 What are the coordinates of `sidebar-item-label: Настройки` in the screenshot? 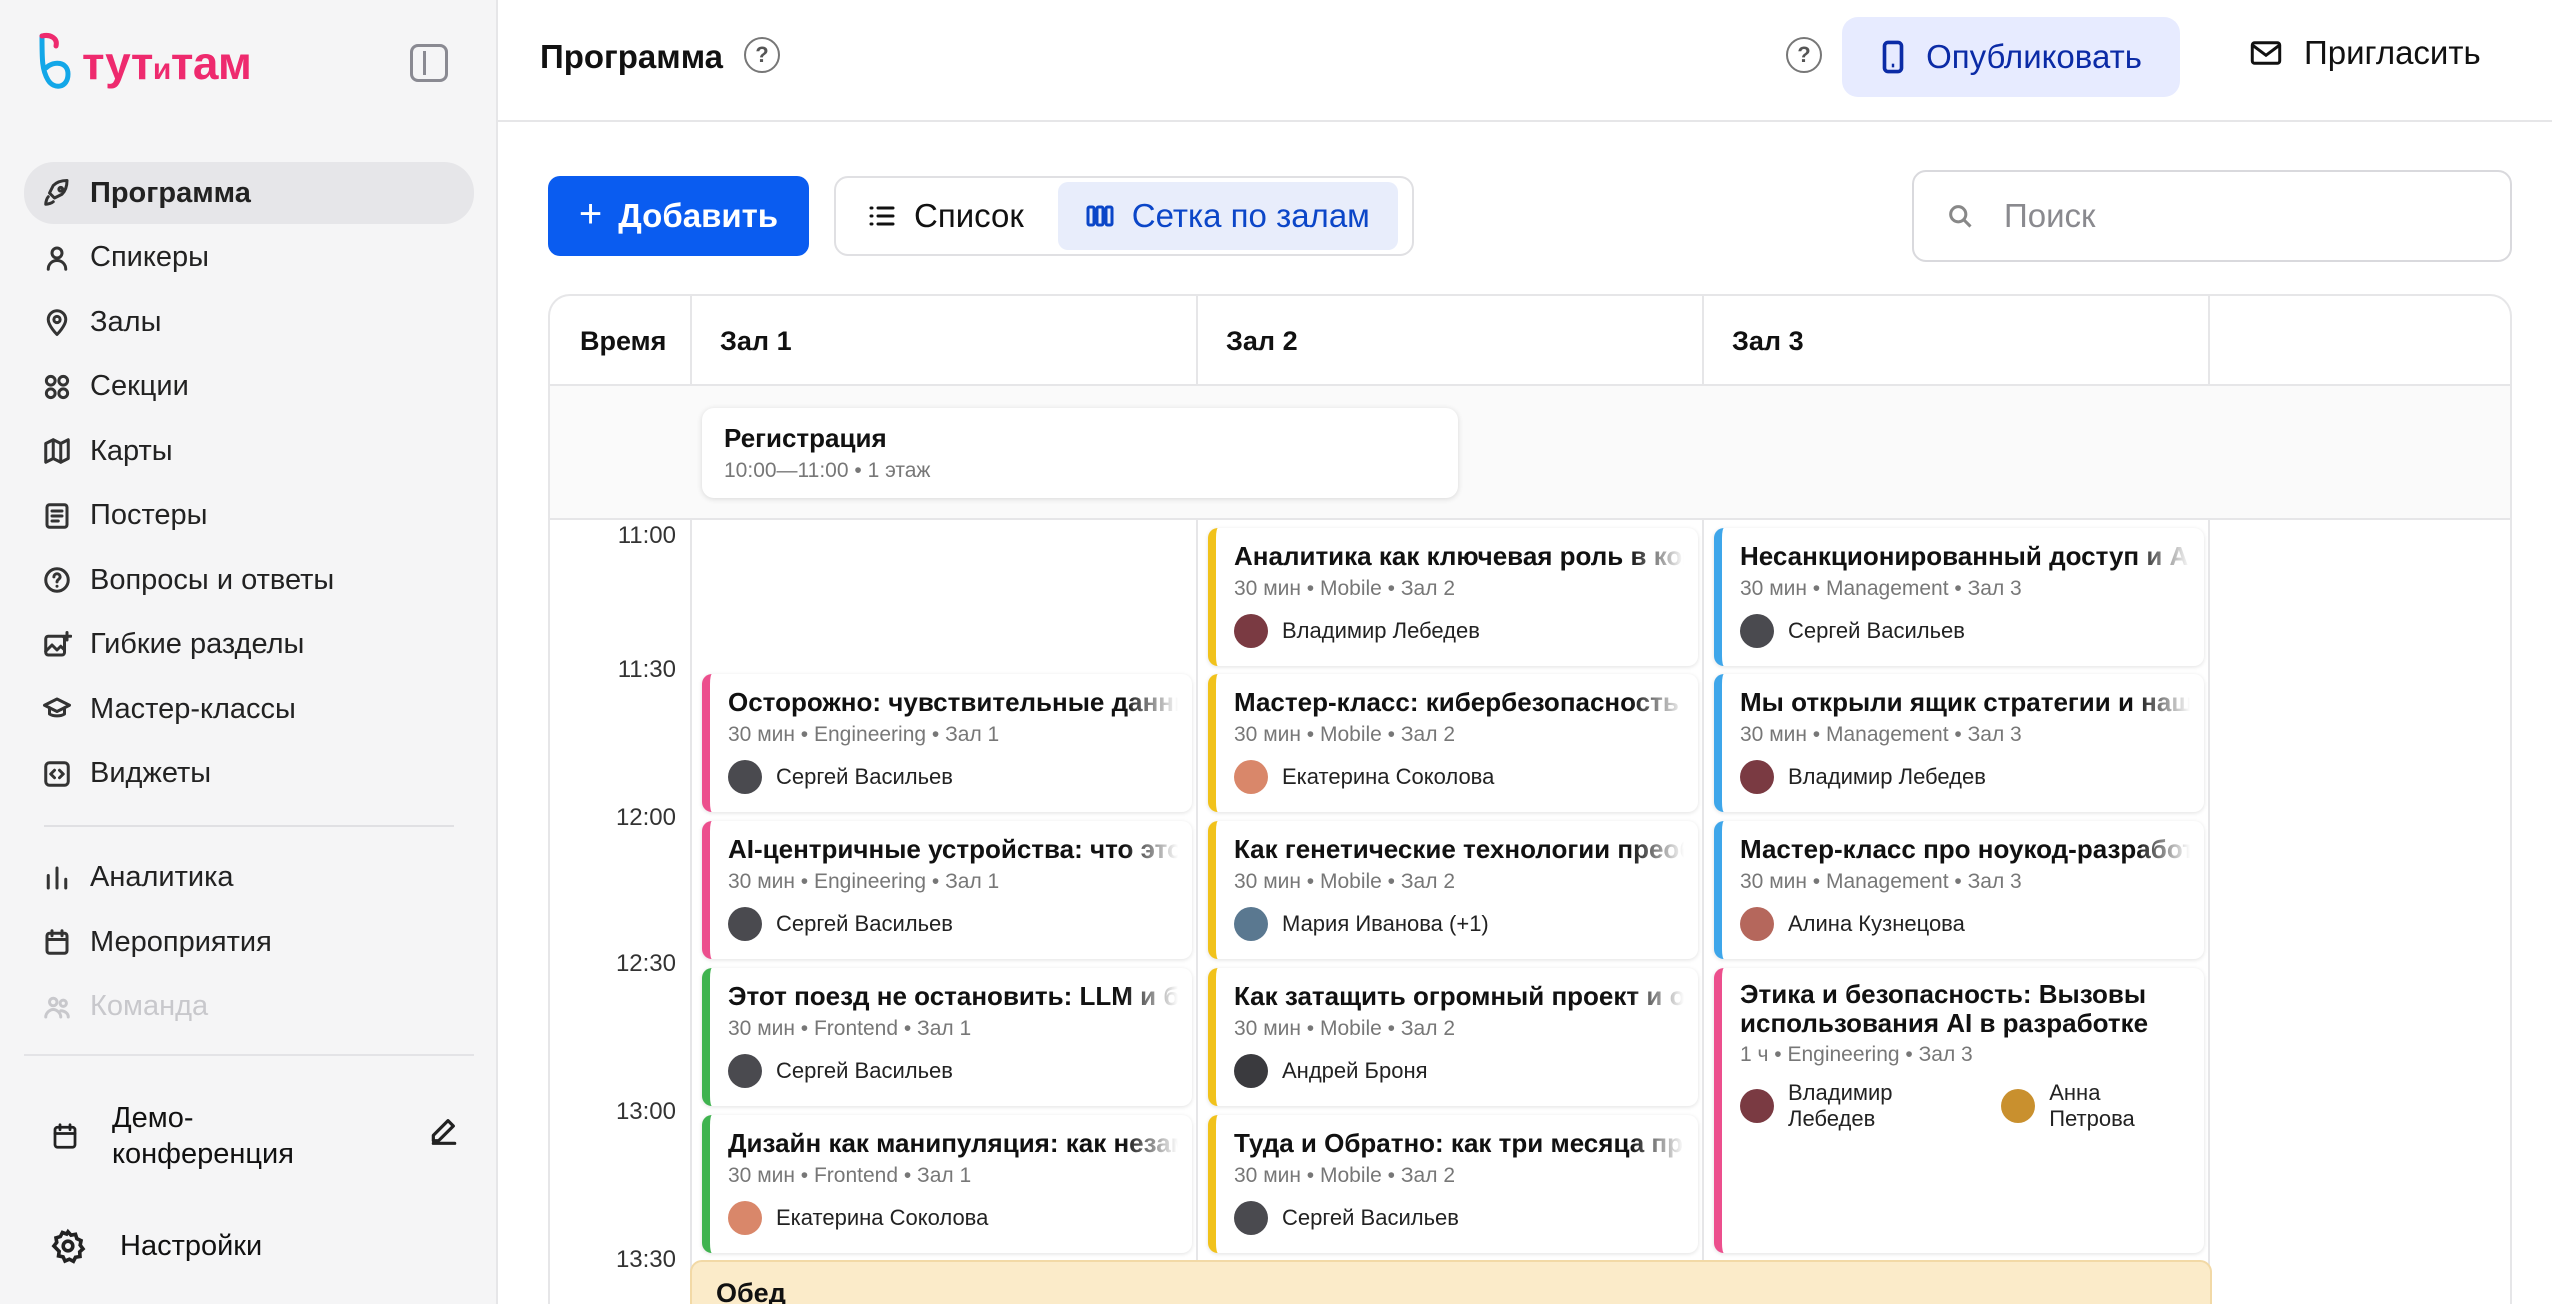 It's located at (191, 1245).